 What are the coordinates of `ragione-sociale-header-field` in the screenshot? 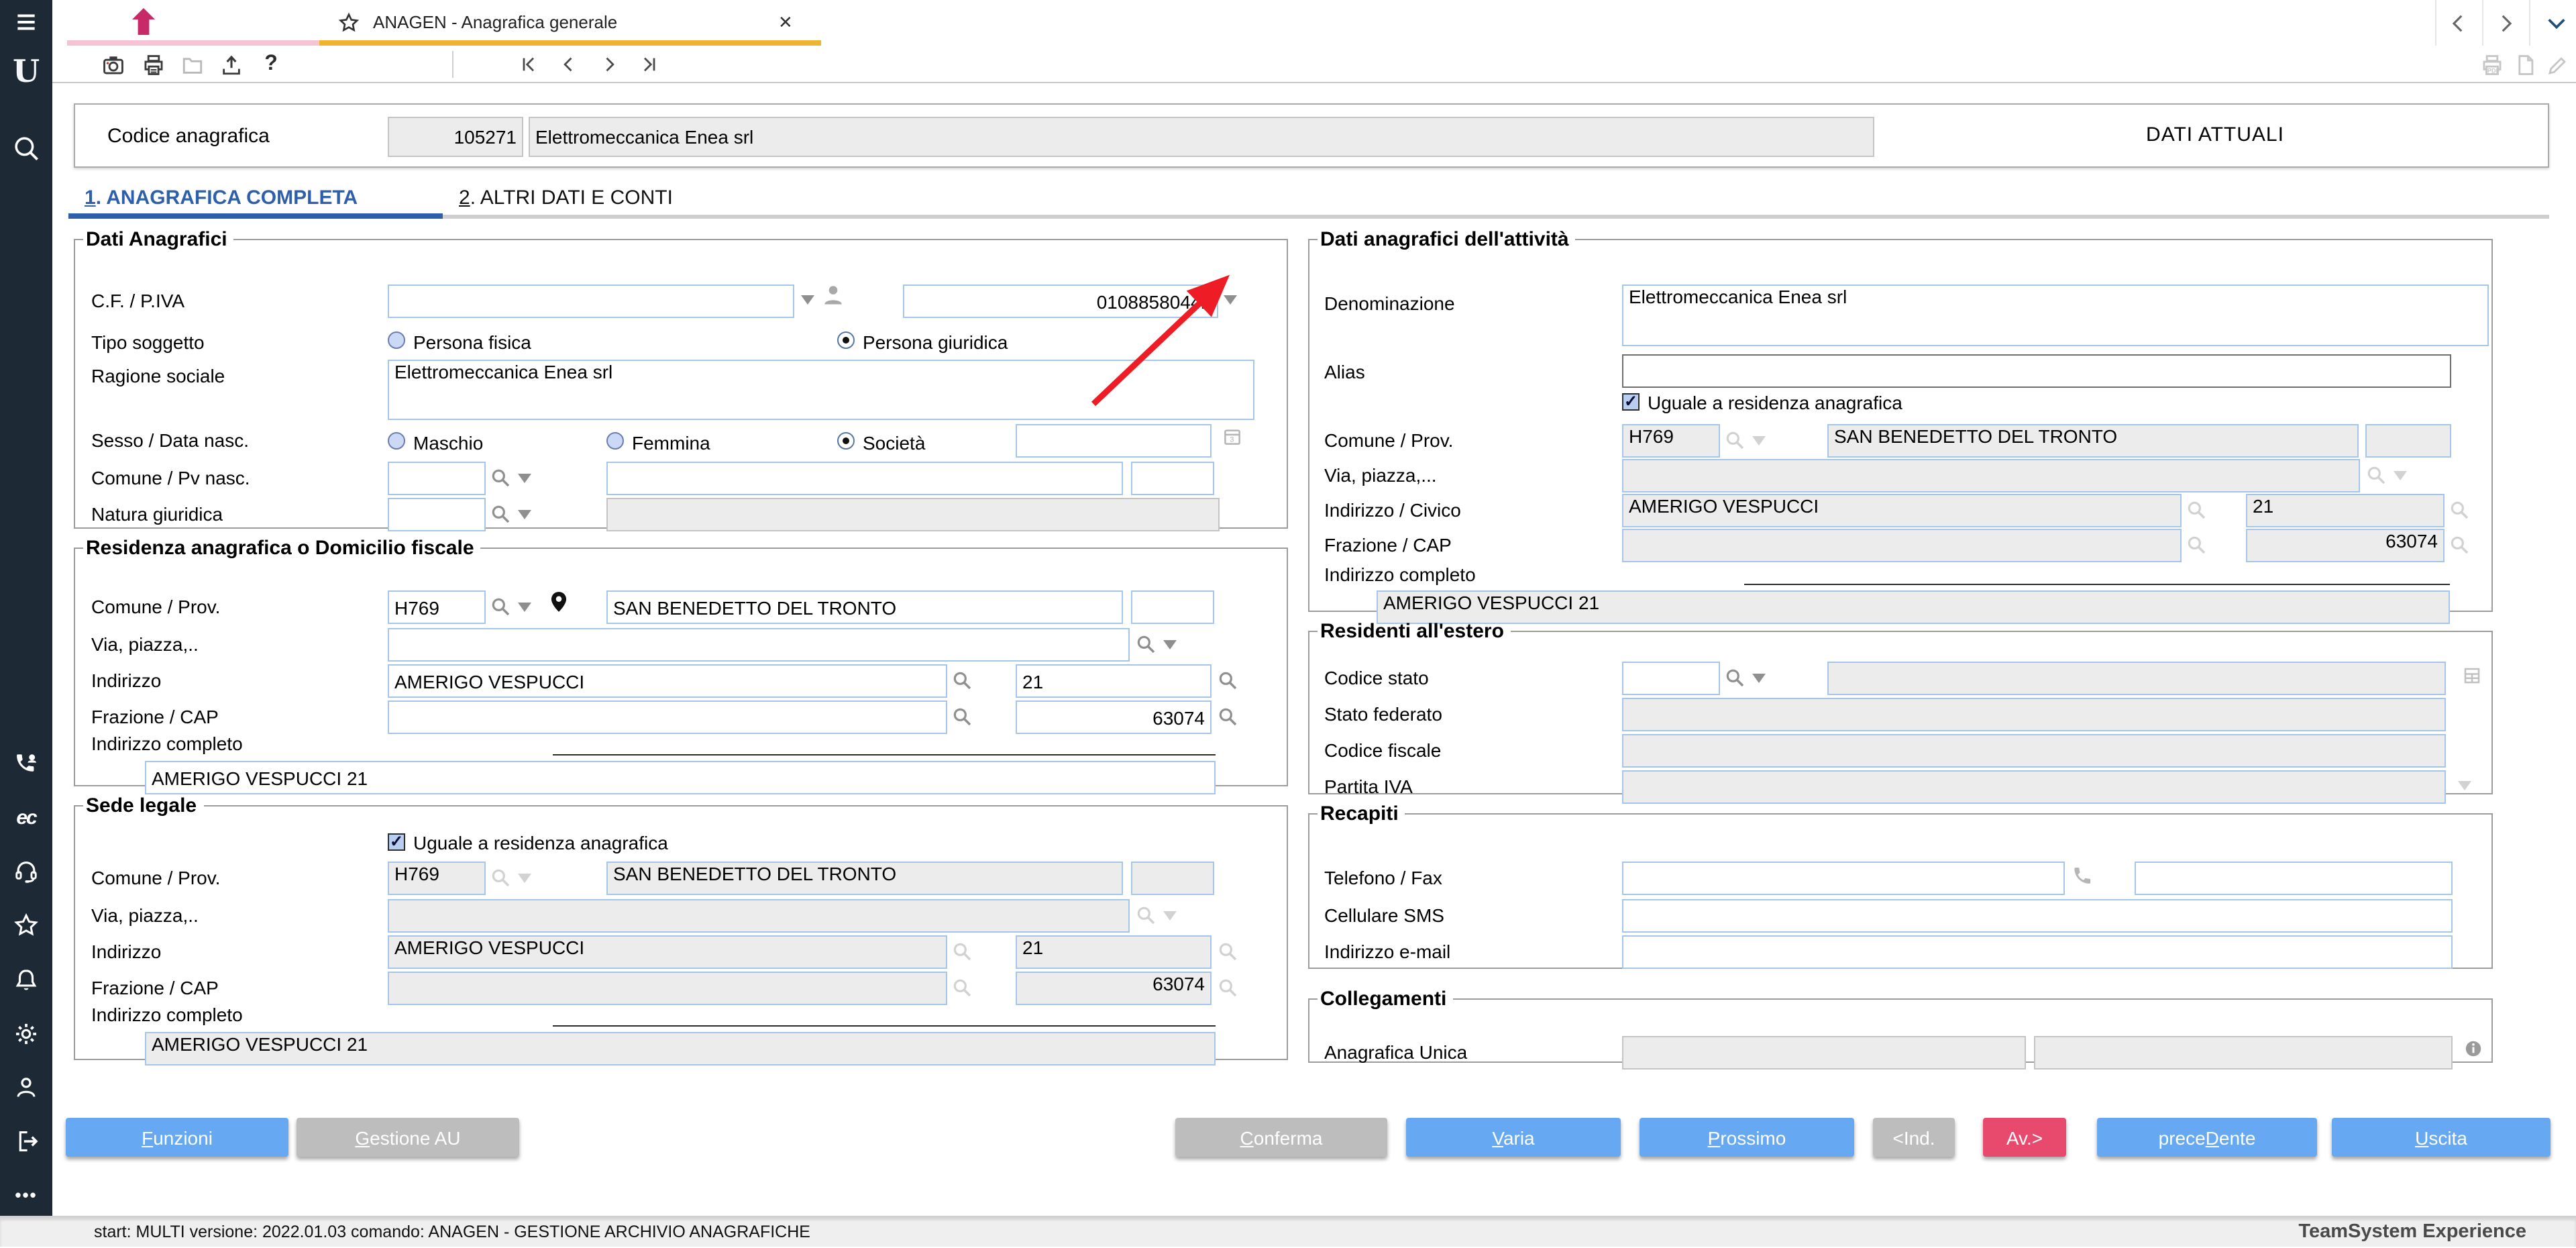 It's located at (1201, 137).